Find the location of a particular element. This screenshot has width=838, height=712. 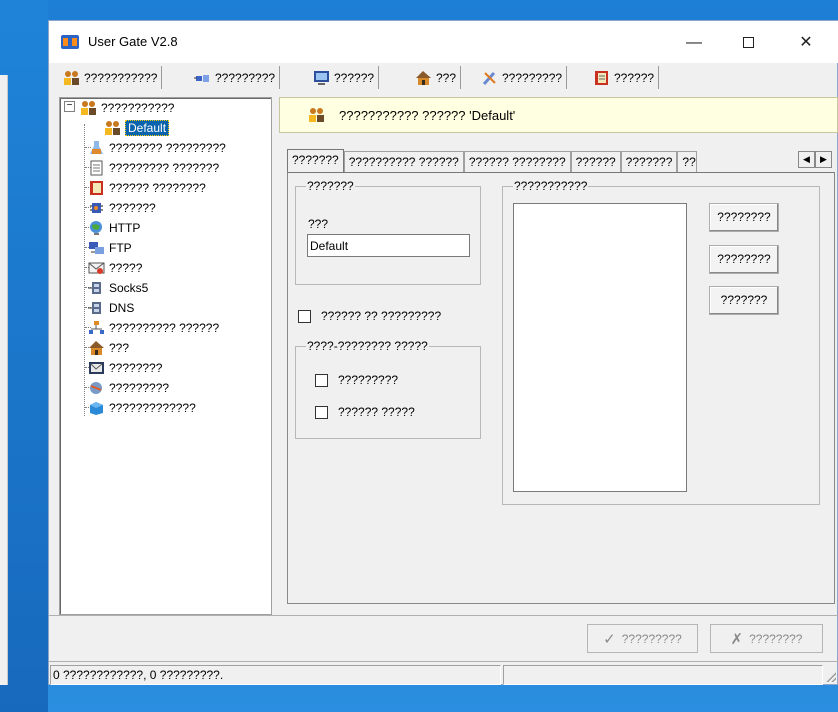

tree-item-label: ??? is located at coordinates (119, 348).